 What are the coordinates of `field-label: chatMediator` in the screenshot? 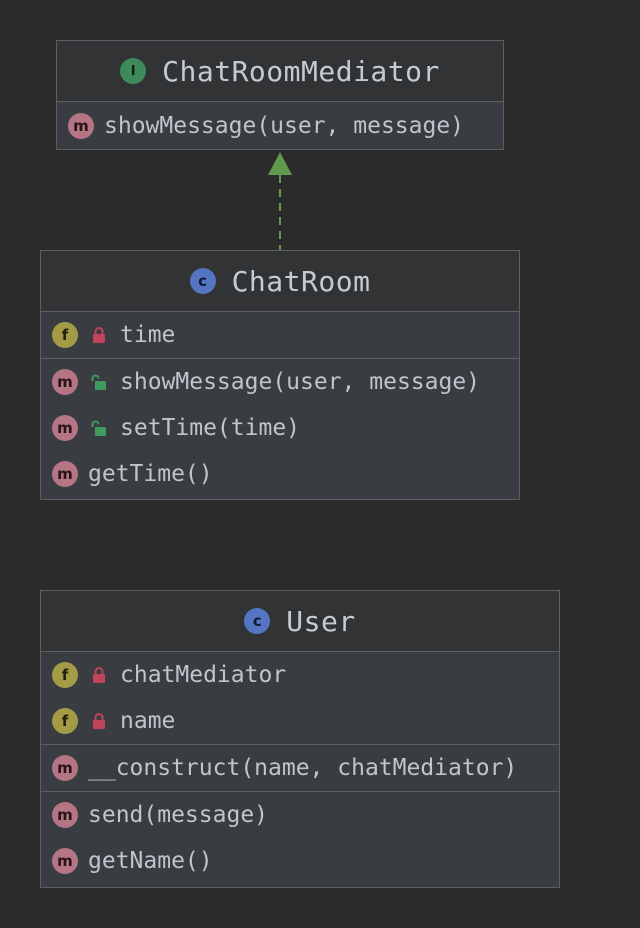 It's located at (203, 675).